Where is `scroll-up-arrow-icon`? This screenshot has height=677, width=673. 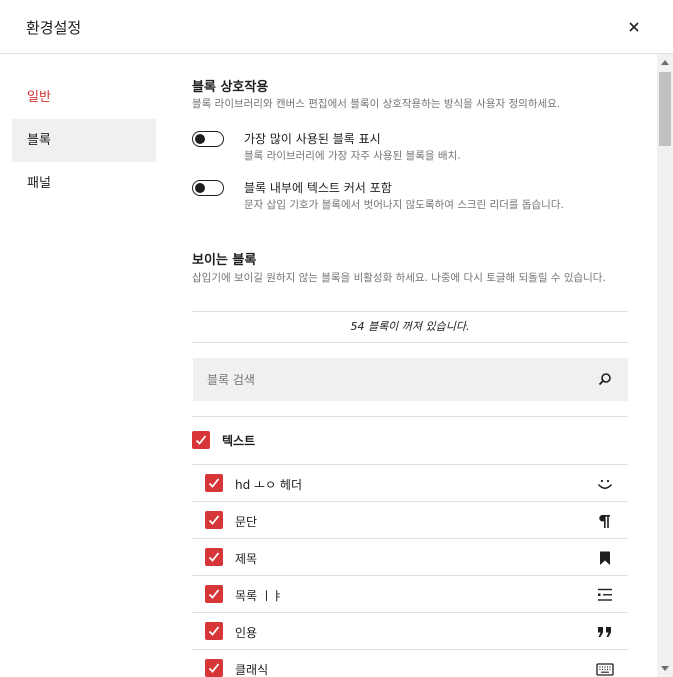
scroll-up-arrow-icon is located at coordinates (665, 62).